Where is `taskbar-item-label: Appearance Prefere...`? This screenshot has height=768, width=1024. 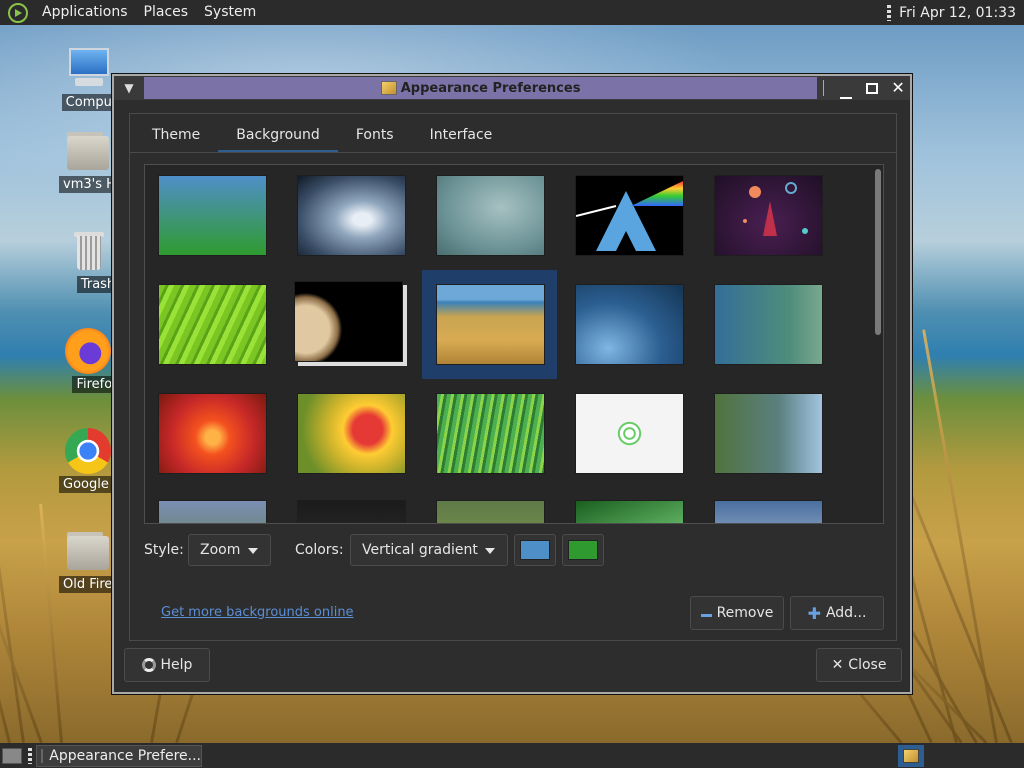 taskbar-item-label: Appearance Prefere... is located at coordinates (125, 755).